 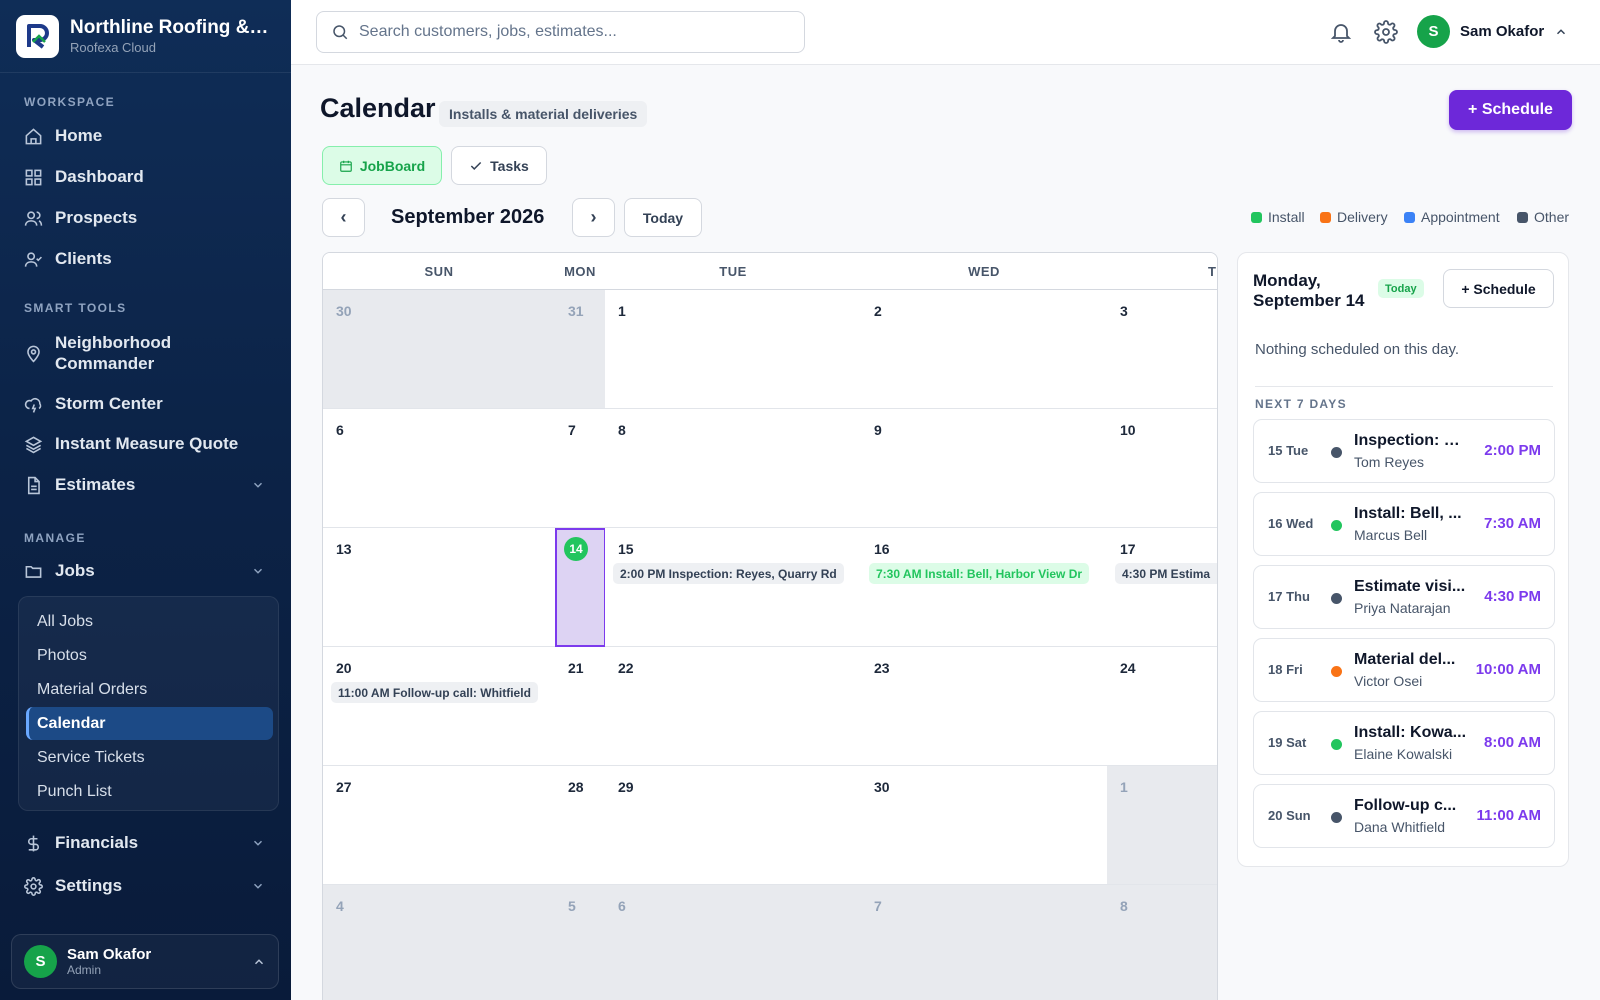 I want to click on upcoming-day: 16 Wed, so click(x=1291, y=523).